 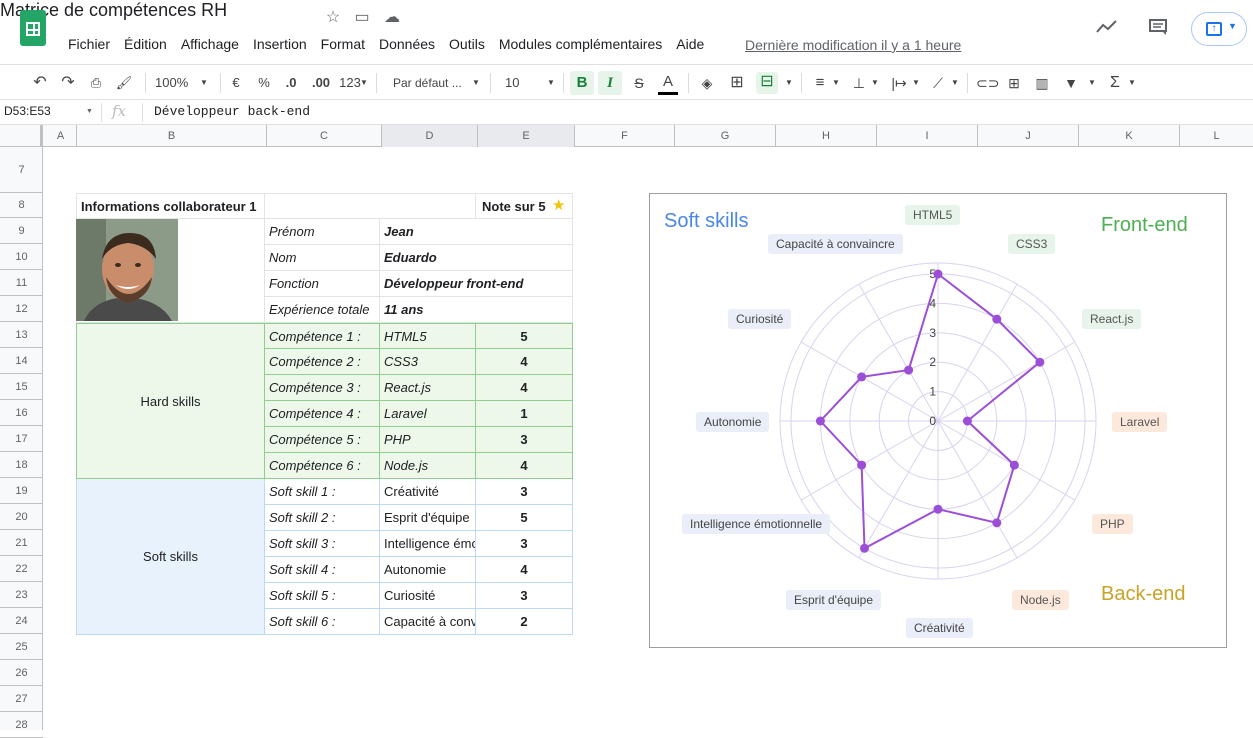 What do you see at coordinates (428, 518) in the screenshot?
I see `soft-skill-name-cell: Esprit d'équipe` at bounding box center [428, 518].